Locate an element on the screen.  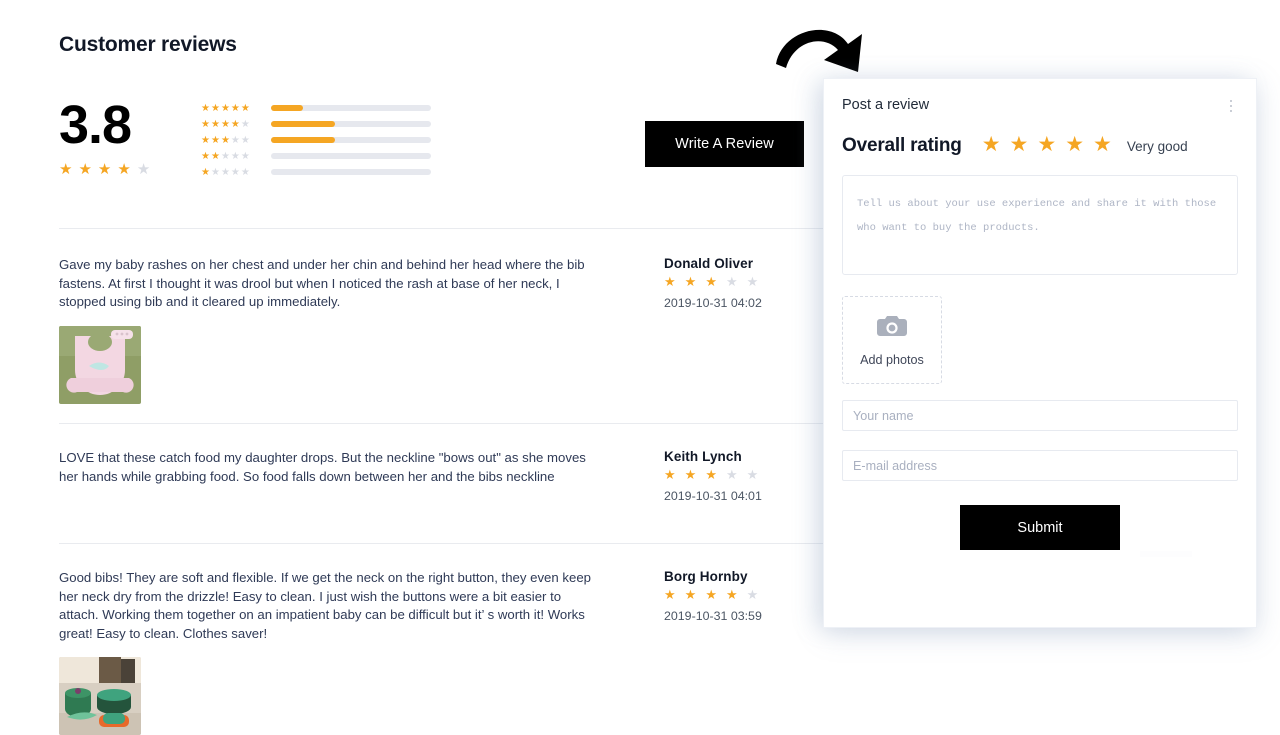
submit-button: Submit is located at coordinates (1040, 527).